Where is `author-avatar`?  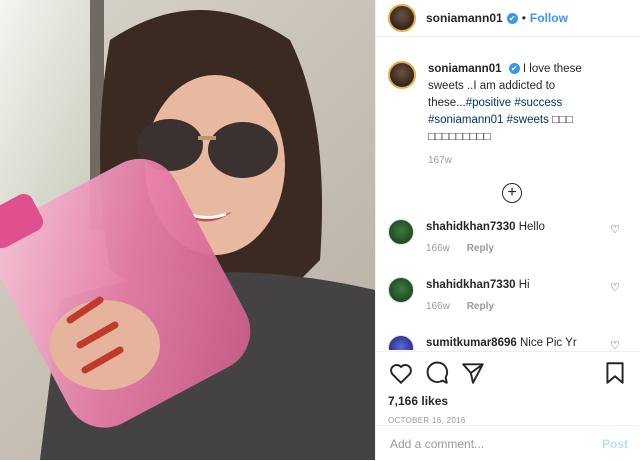 author-avatar is located at coordinates (402, 18).